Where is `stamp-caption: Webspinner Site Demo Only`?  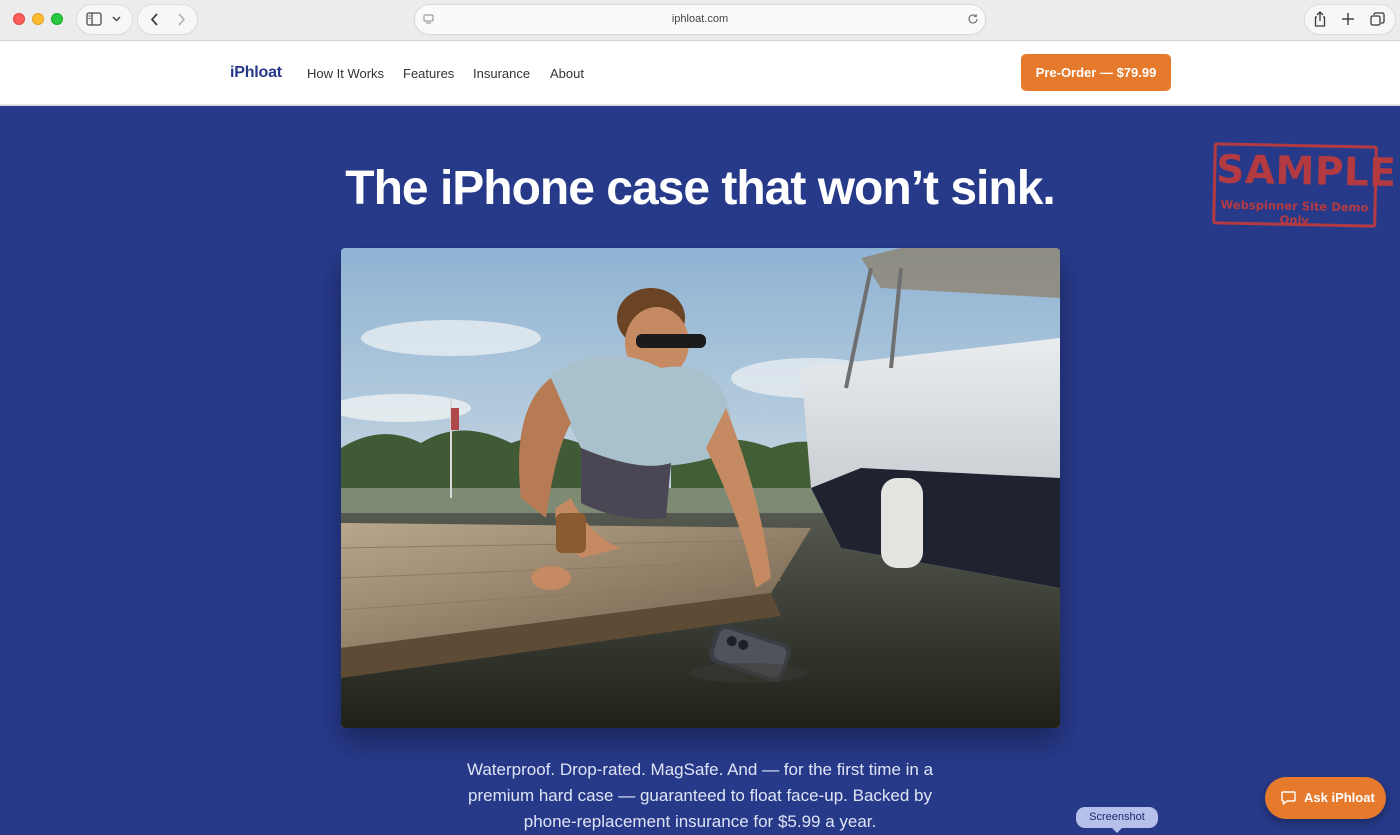
stamp-caption: Webspinner Site Demo Only is located at coordinates (1294, 212).